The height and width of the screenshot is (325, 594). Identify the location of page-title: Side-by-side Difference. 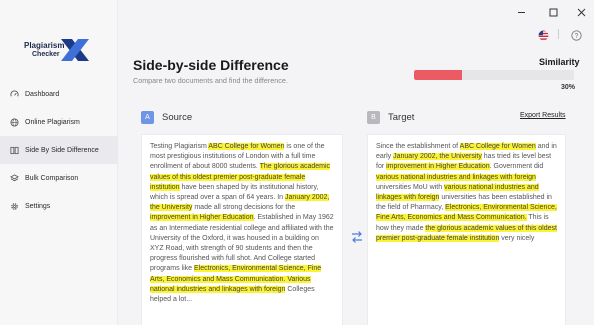
(211, 65).